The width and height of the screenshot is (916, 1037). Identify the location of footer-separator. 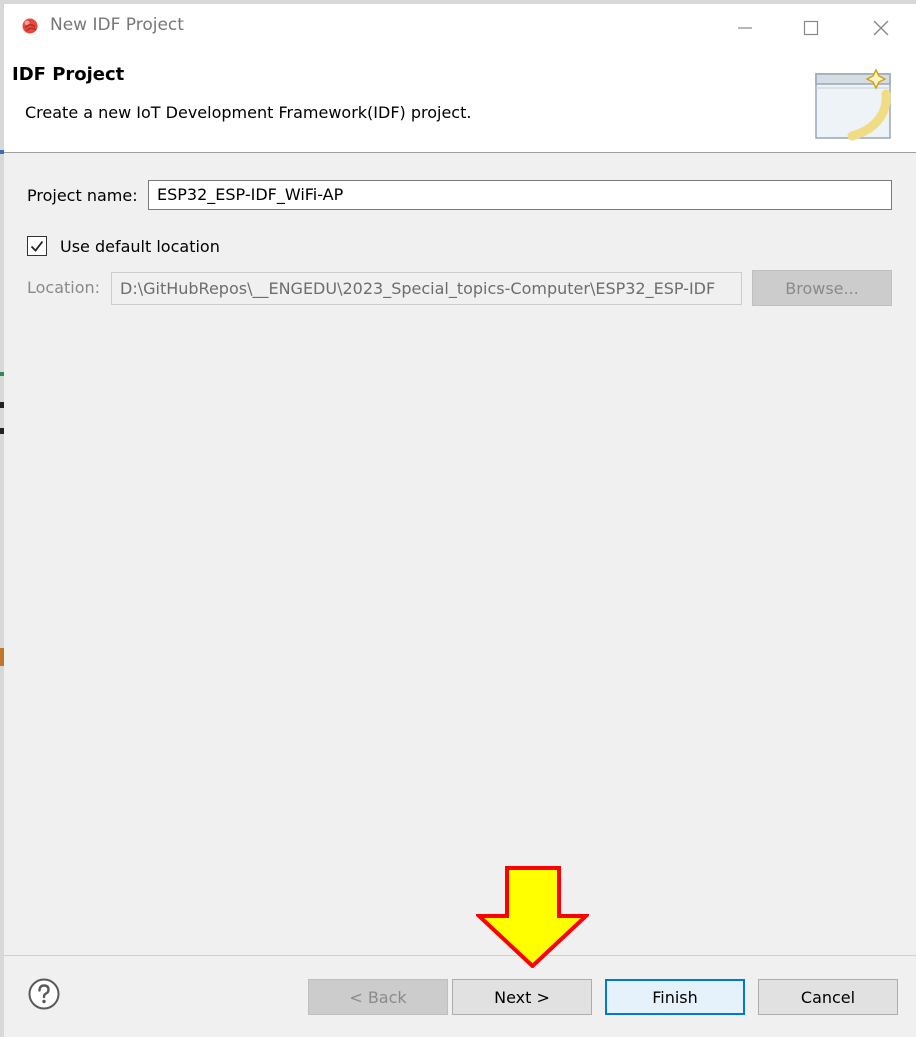
(460, 955).